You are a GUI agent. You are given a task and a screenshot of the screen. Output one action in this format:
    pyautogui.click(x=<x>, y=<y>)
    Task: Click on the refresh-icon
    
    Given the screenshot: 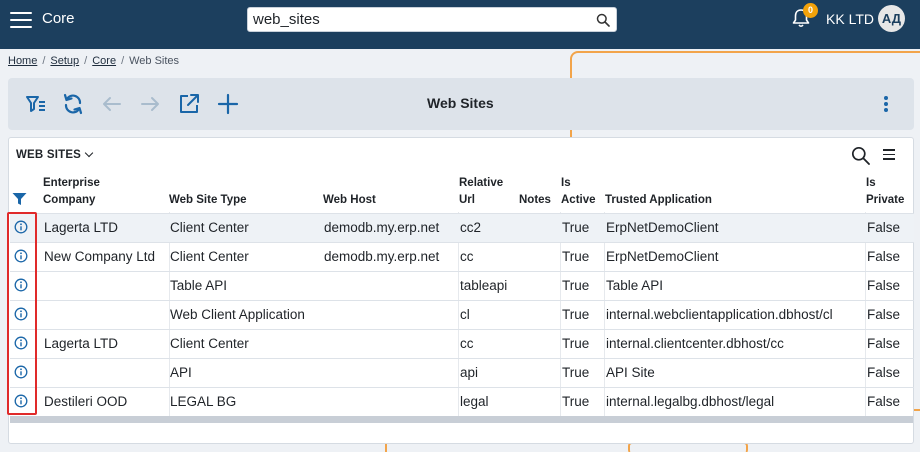 What is the action you would take?
    pyautogui.click(x=73, y=104)
    